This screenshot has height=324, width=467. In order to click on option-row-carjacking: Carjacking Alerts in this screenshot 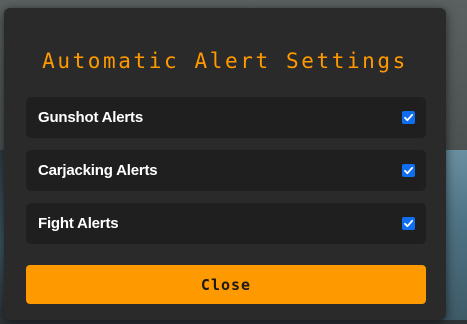, I will do `click(226, 170)`.